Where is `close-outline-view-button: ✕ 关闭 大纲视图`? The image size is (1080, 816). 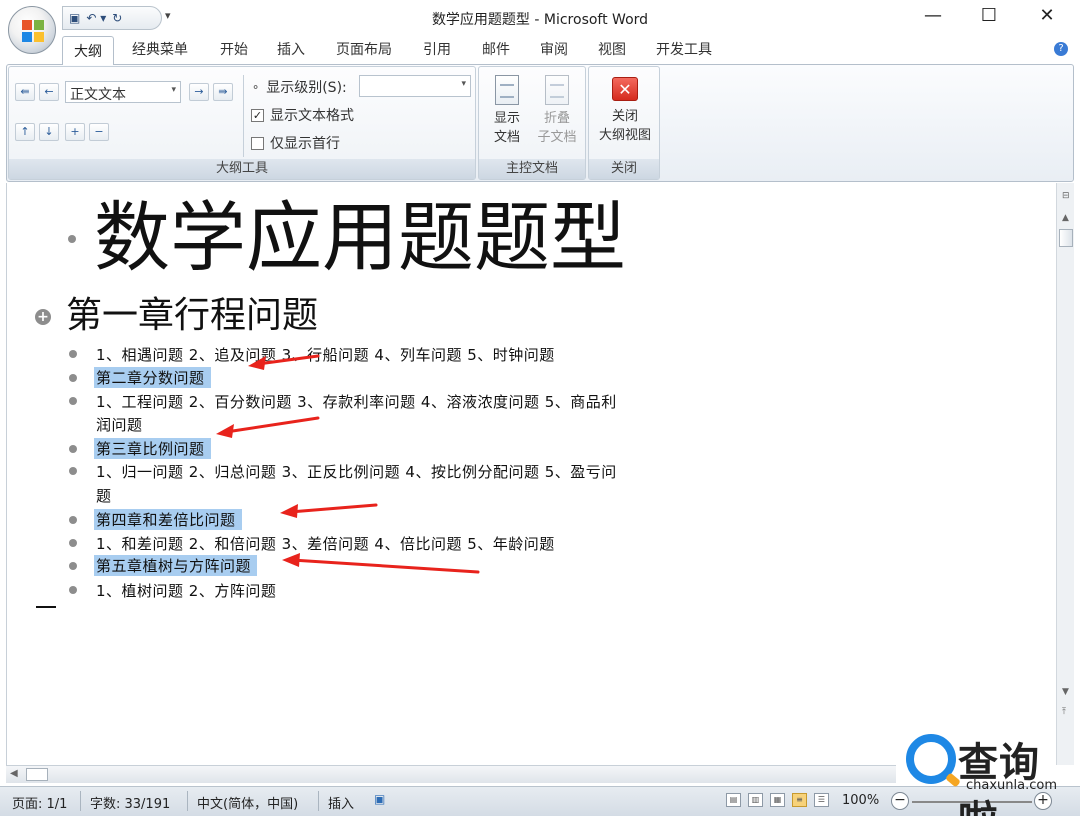 close-outline-view-button: ✕ 关闭 大纲视图 is located at coordinates (625, 111).